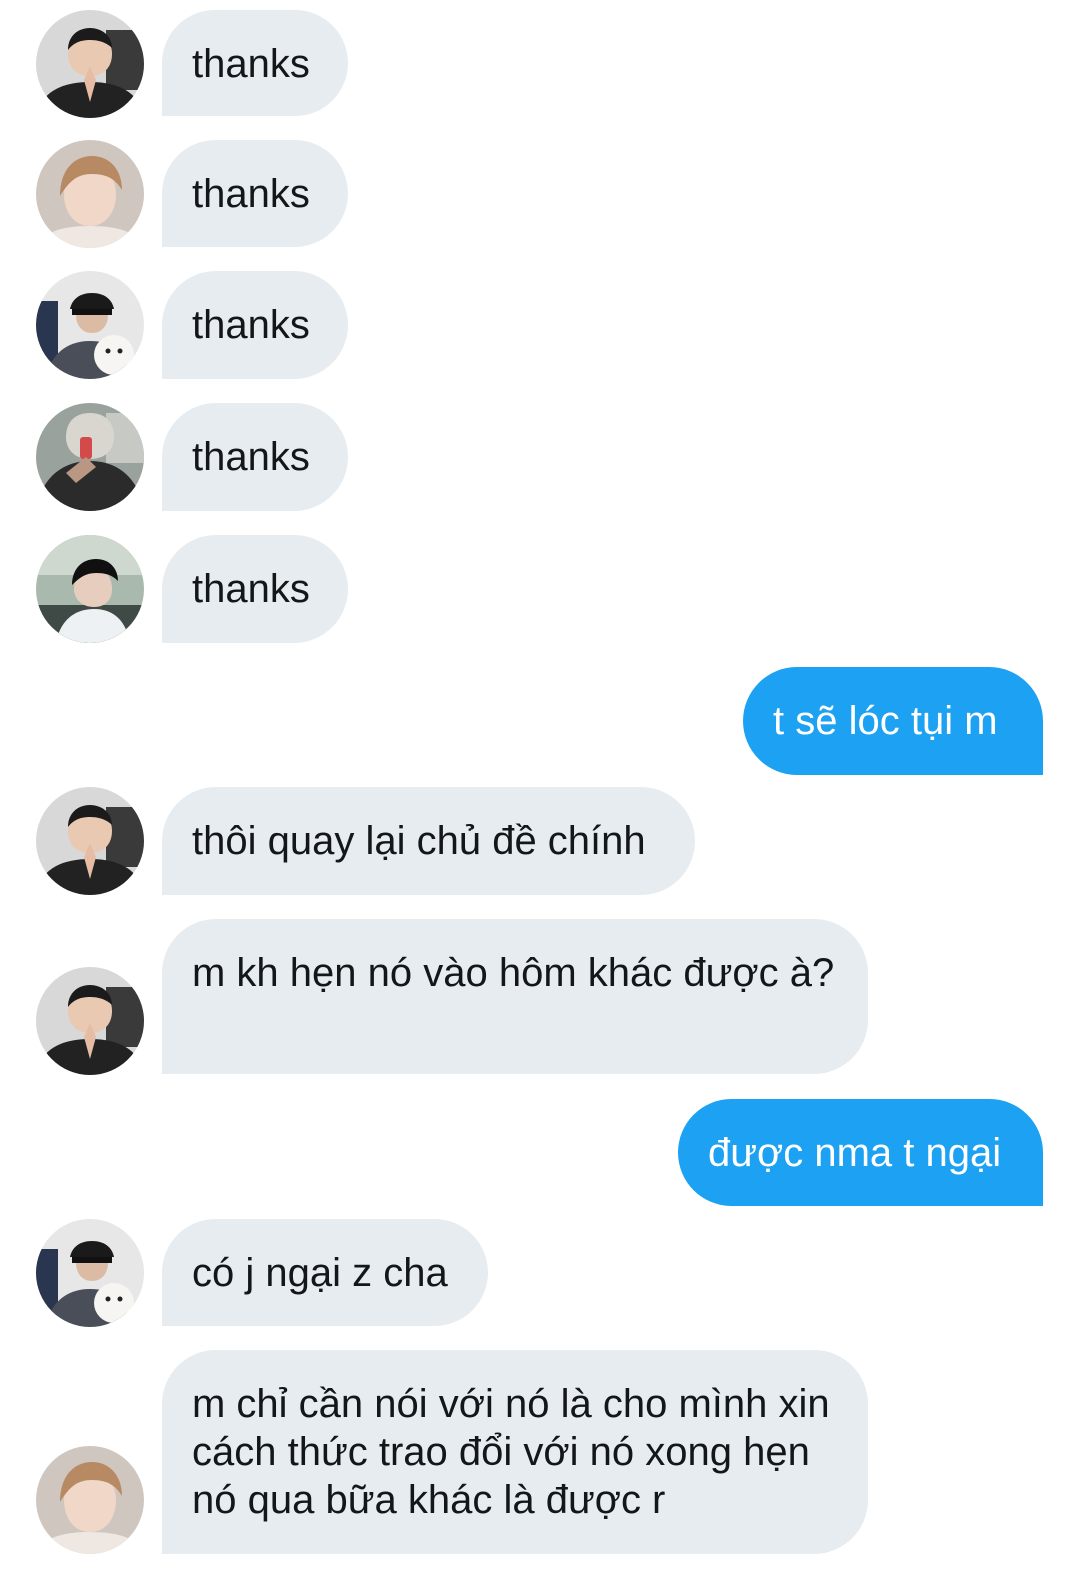 This screenshot has width=1080, height=1570. I want to click on incoming-message: có j ngại z cha, so click(325, 1272).